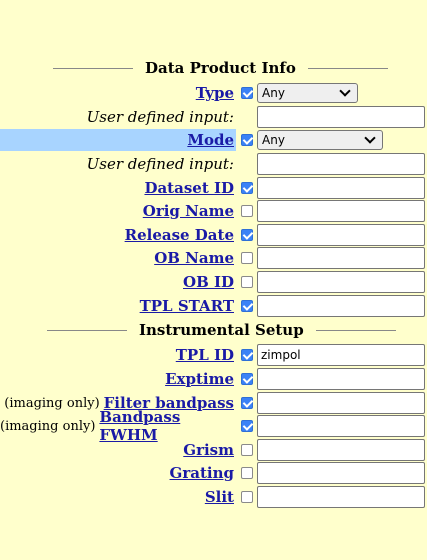  Describe the element at coordinates (341, 379) in the screenshot. I see `exptime-input` at that location.